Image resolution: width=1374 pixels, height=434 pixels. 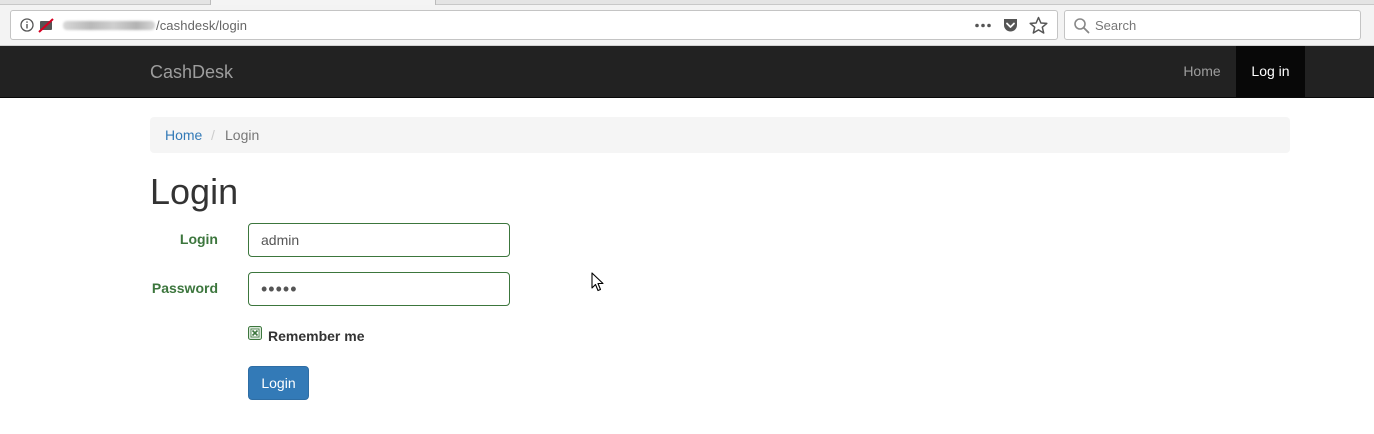 I want to click on checkbox-icon, so click(x=255, y=333).